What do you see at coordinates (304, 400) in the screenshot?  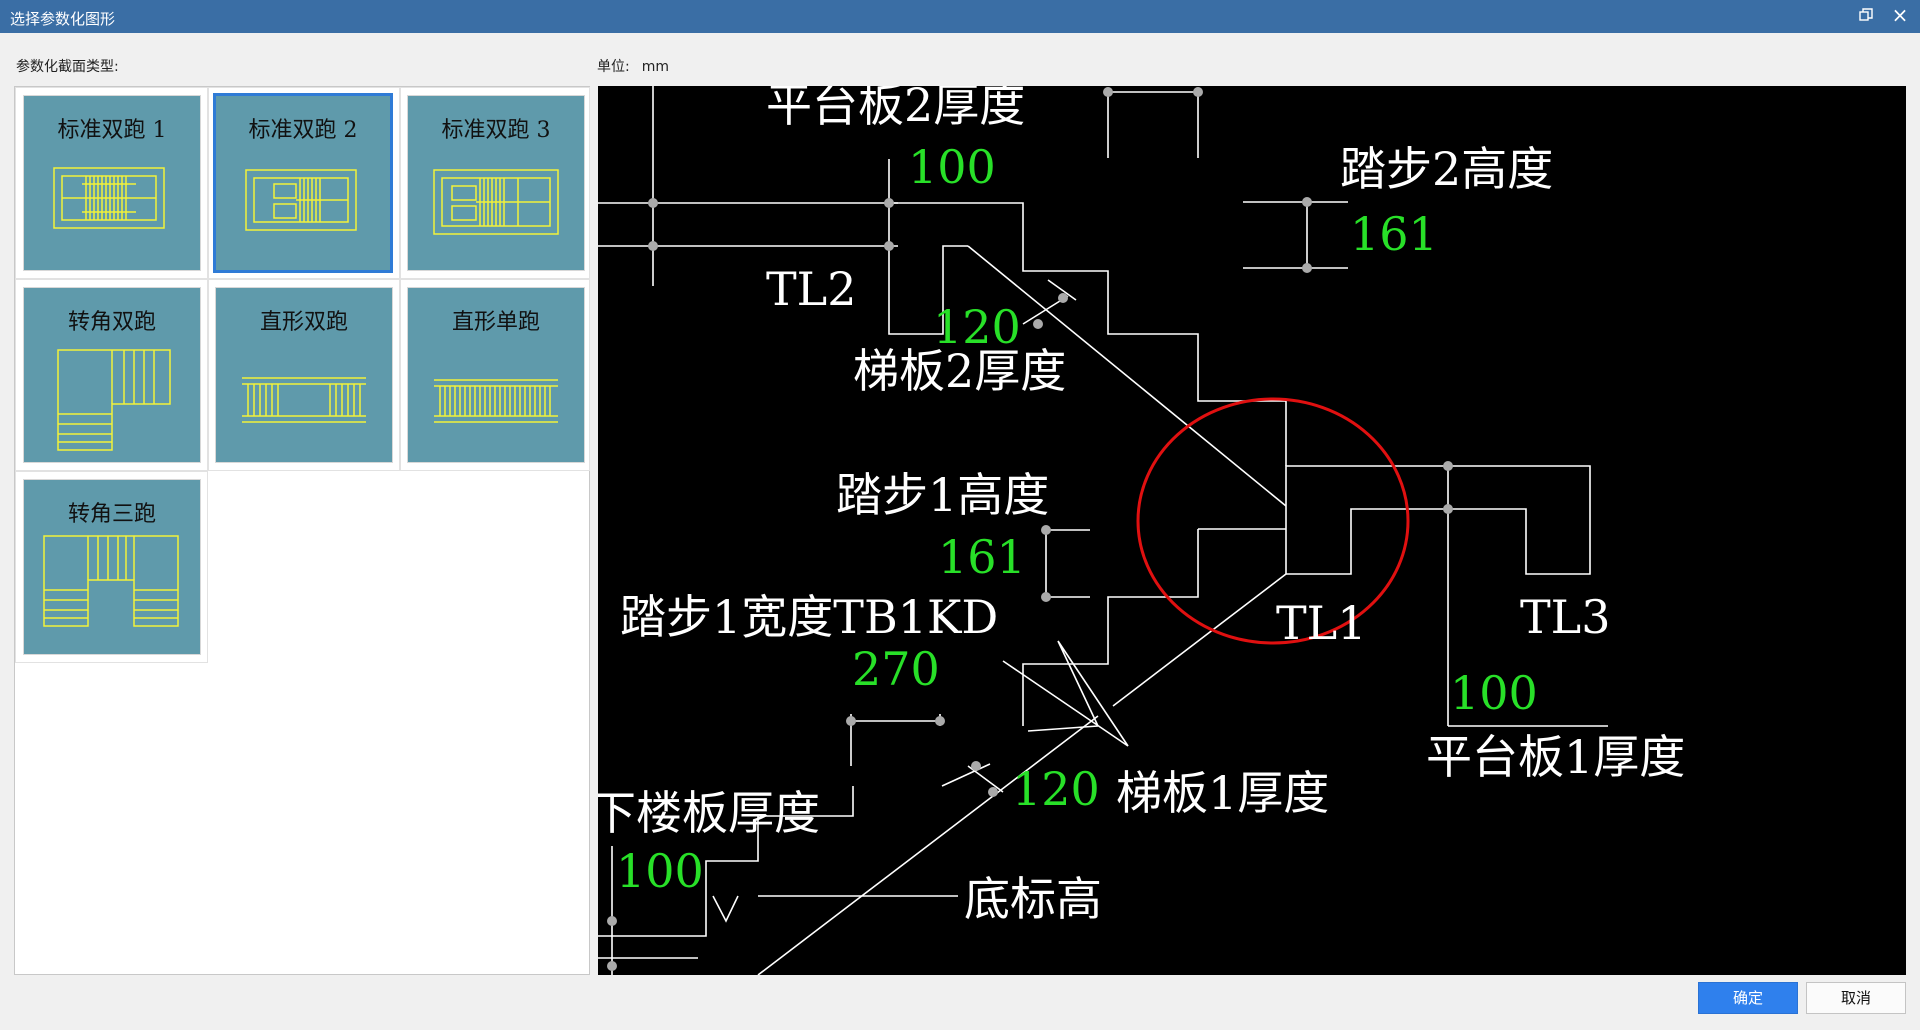 I see `straight-double-stair-icon` at bounding box center [304, 400].